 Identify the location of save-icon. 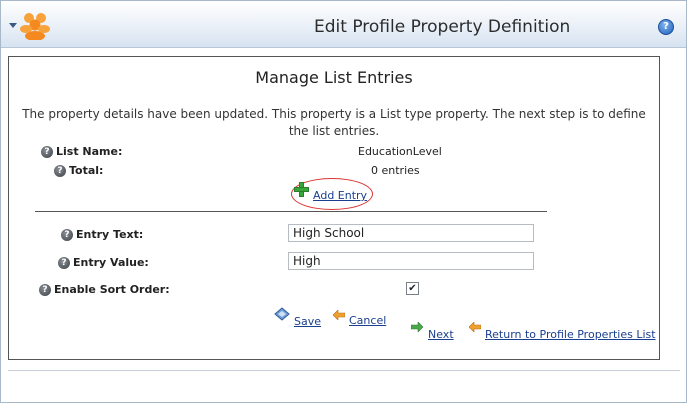
(282, 314).